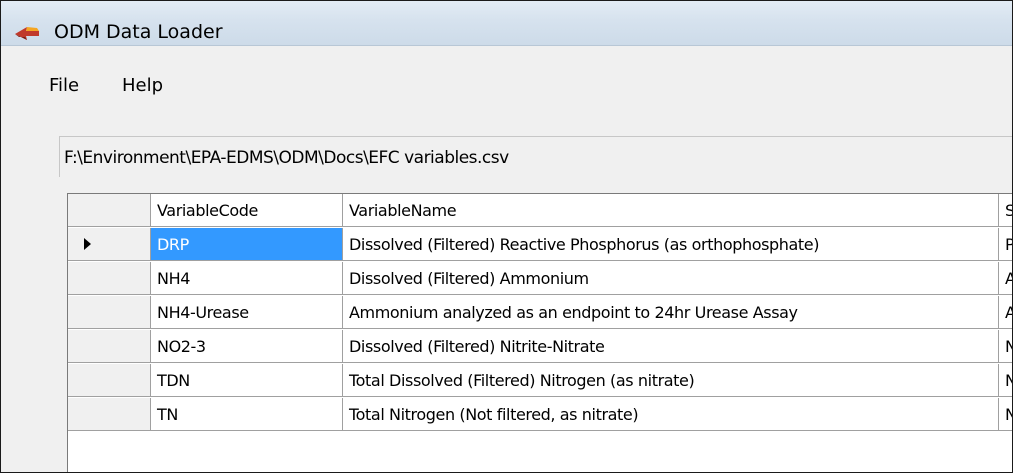  Describe the element at coordinates (671, 278) in the screenshot. I see `cell-variable-name: Dissolved (Filtered) Ammonium` at that location.